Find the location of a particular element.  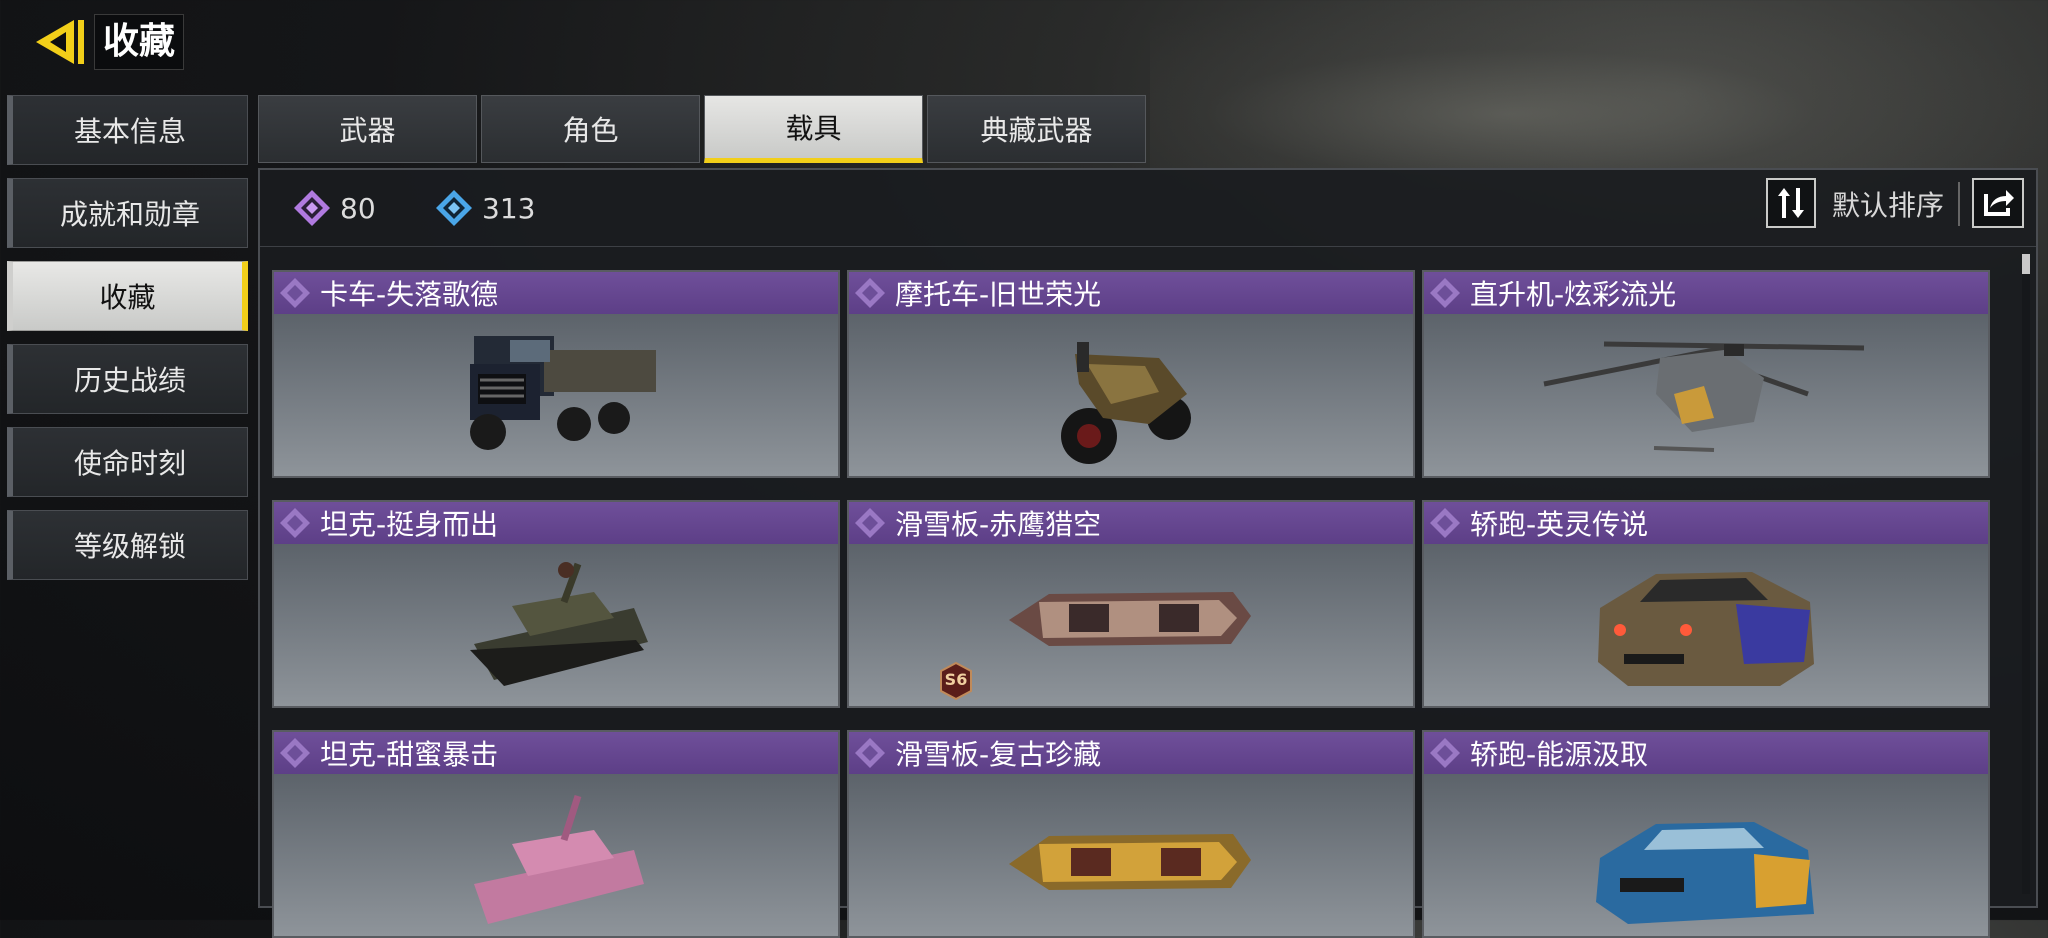

tab-vehicles: 载具 is located at coordinates (813, 129).